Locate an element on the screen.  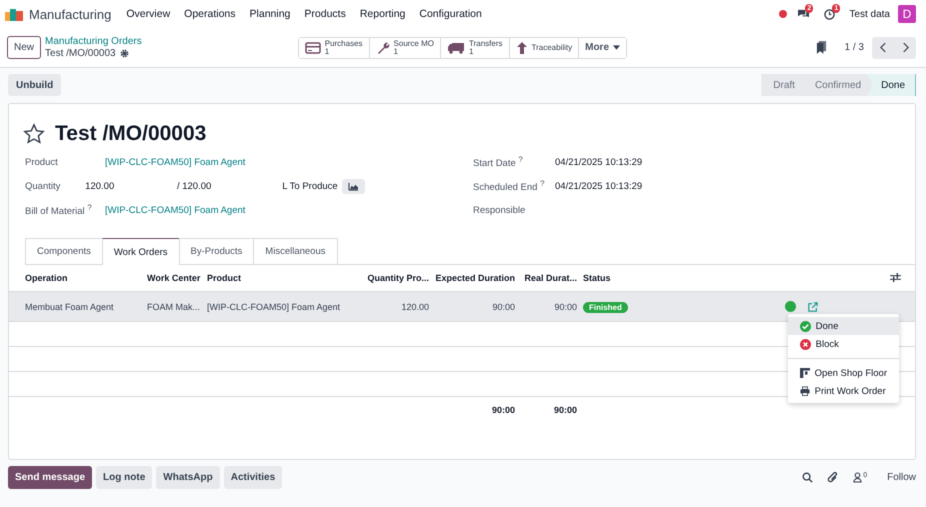
app-name: Manufacturing is located at coordinates (70, 14).